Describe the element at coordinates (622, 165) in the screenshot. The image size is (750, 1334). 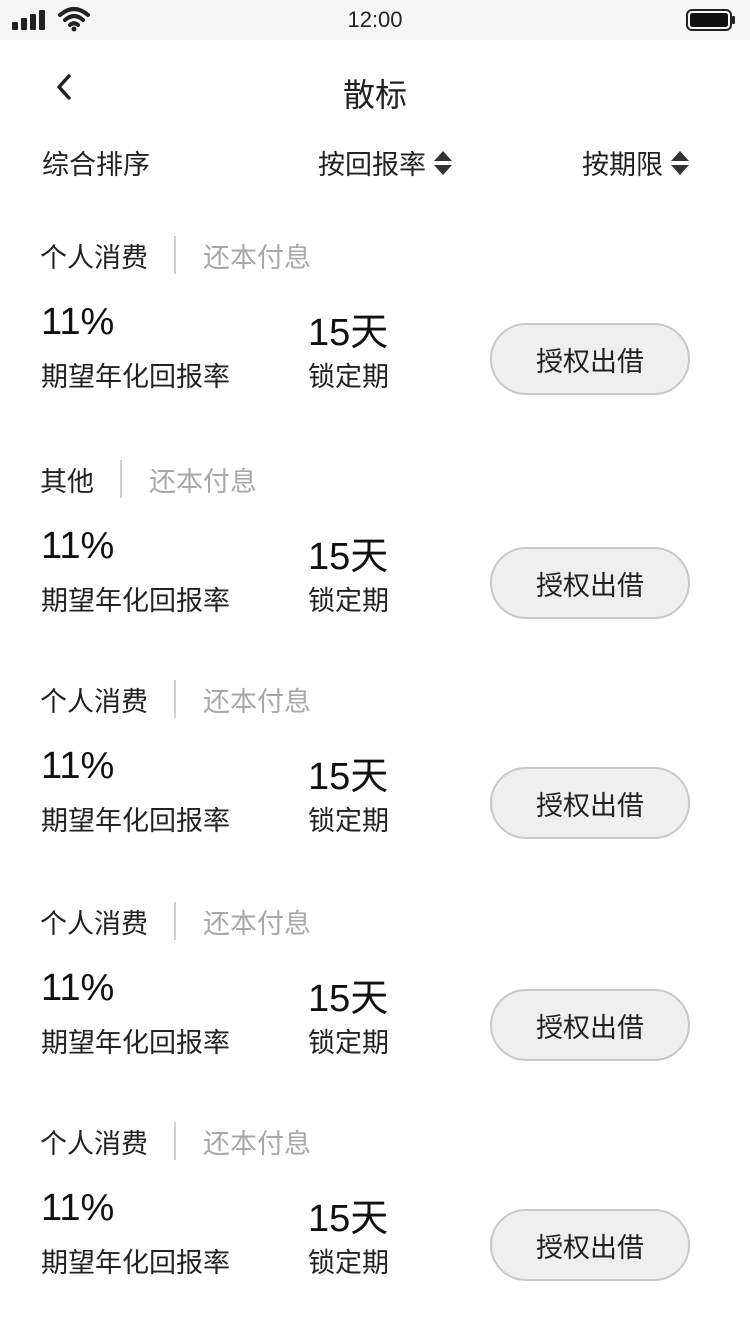
I see `sort-by-term-label: 按期限` at that location.